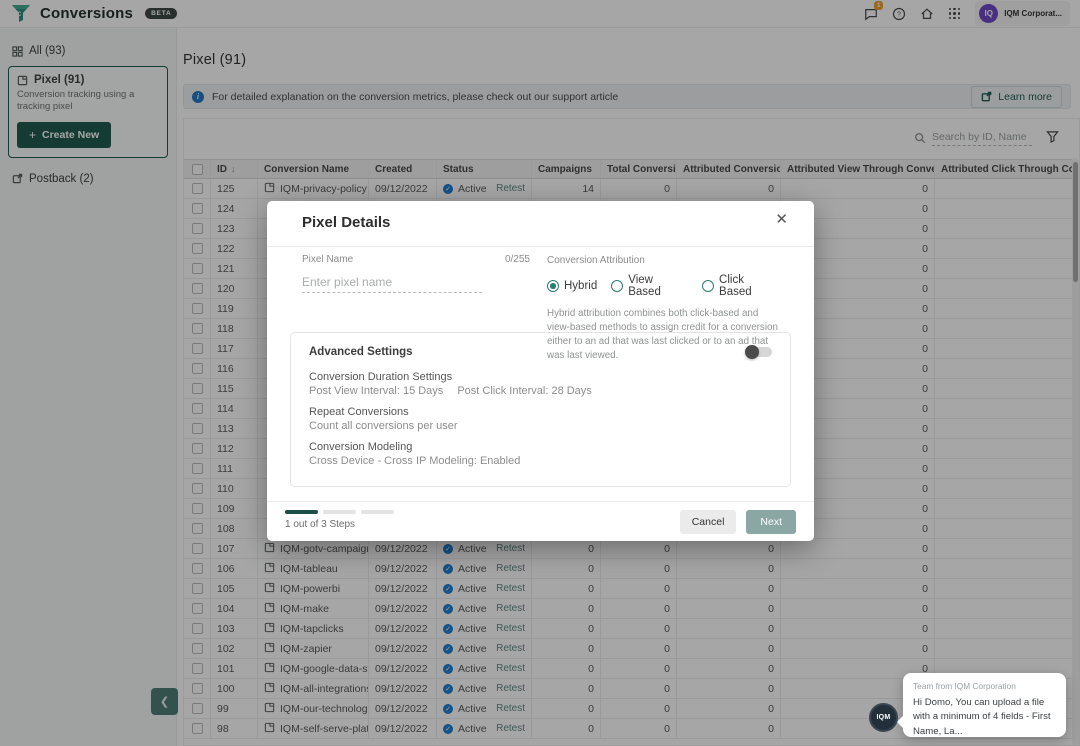 The width and height of the screenshot is (1080, 746). I want to click on pixel-name-input, so click(392, 283).